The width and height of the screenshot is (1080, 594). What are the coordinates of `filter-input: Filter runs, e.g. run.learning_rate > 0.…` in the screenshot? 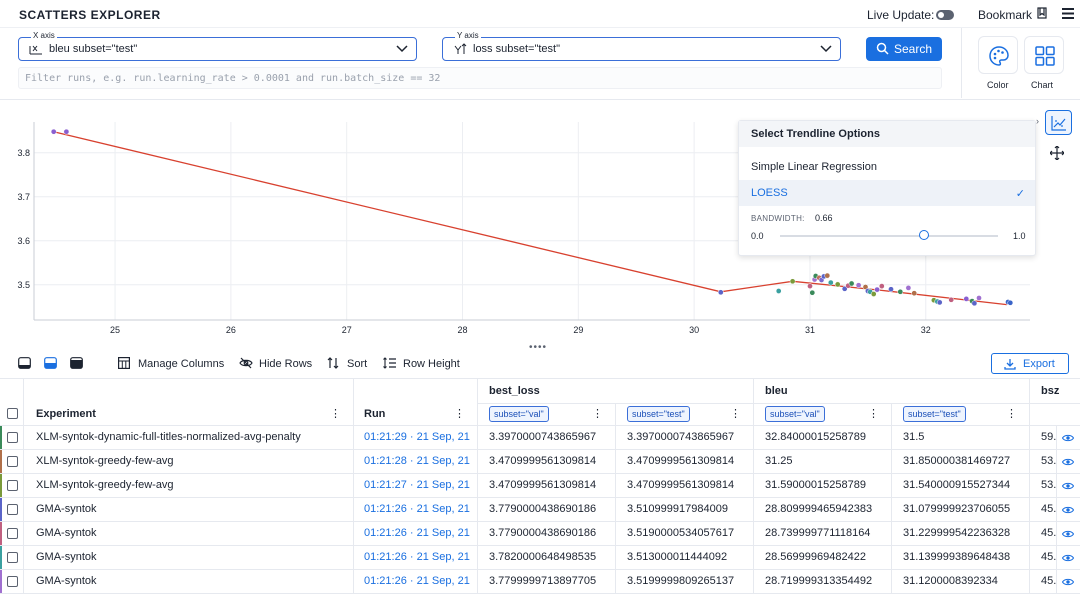 It's located at (480, 78).